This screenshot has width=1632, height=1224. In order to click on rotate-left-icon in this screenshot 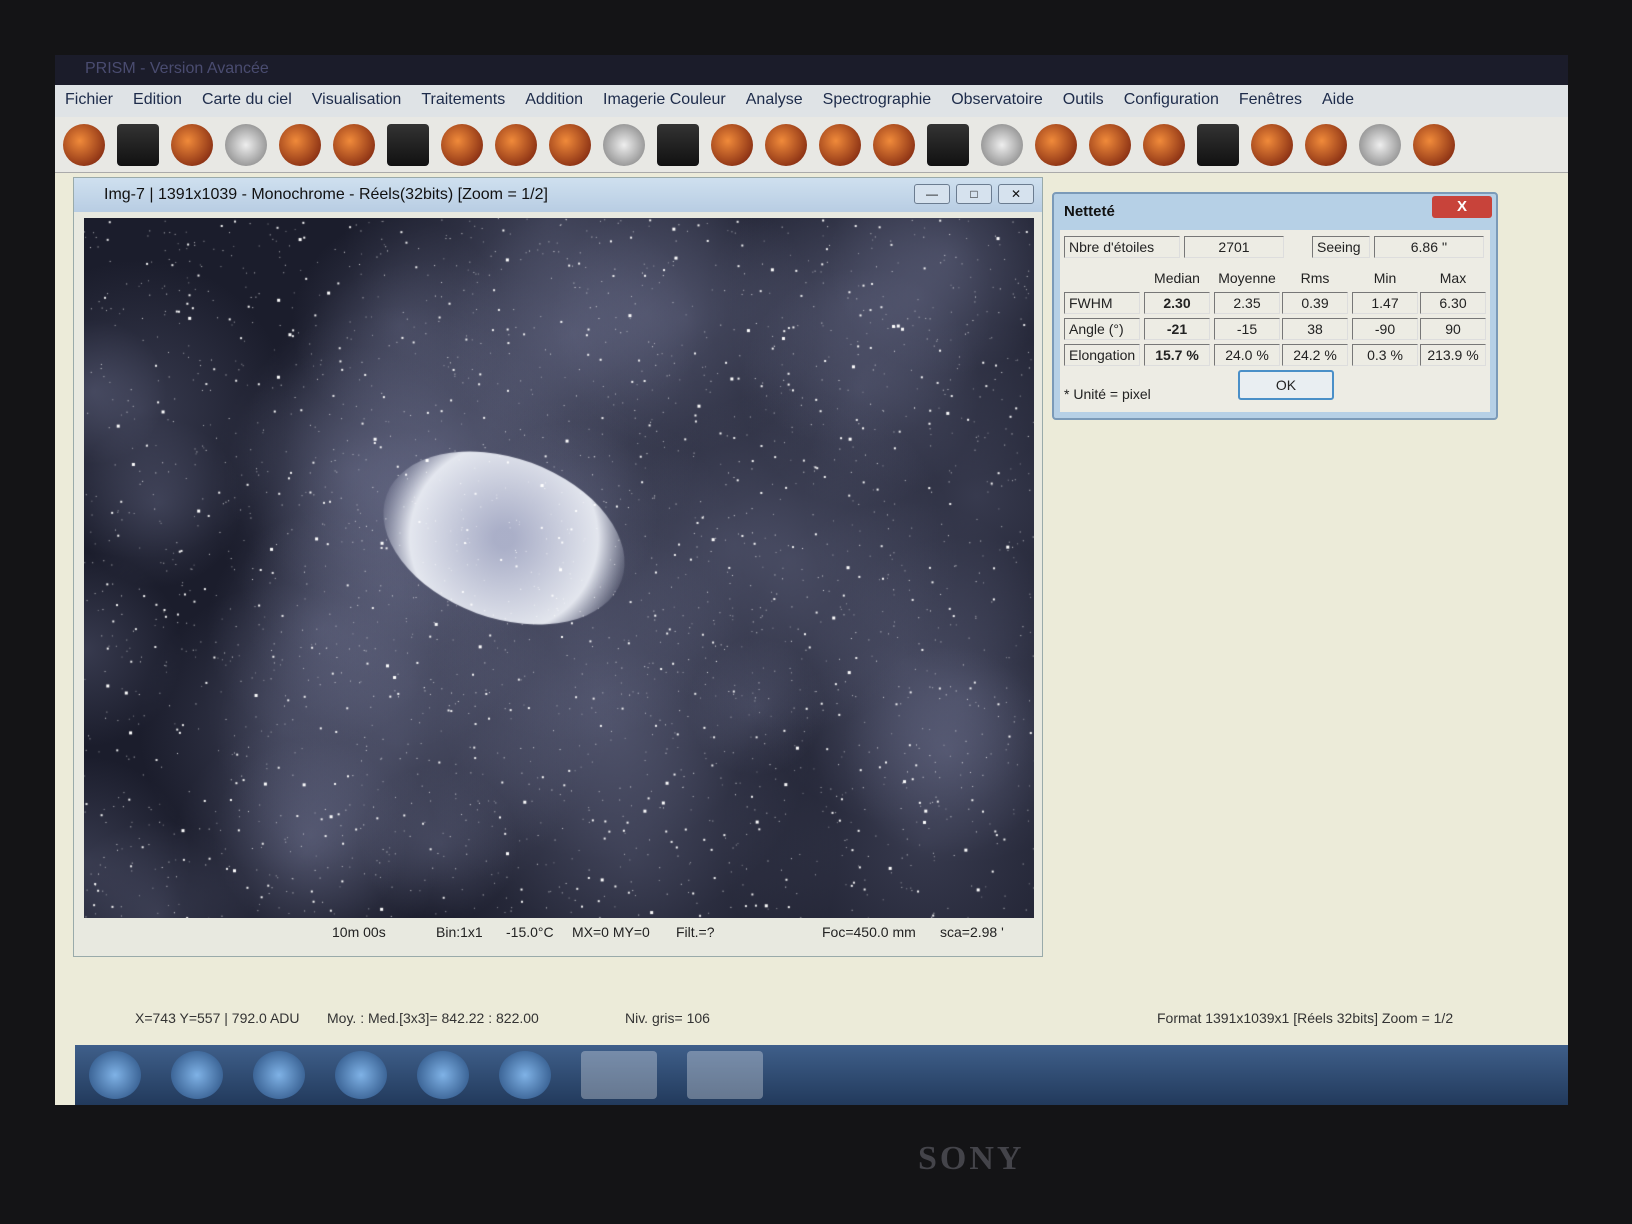, I will do `click(300, 144)`.